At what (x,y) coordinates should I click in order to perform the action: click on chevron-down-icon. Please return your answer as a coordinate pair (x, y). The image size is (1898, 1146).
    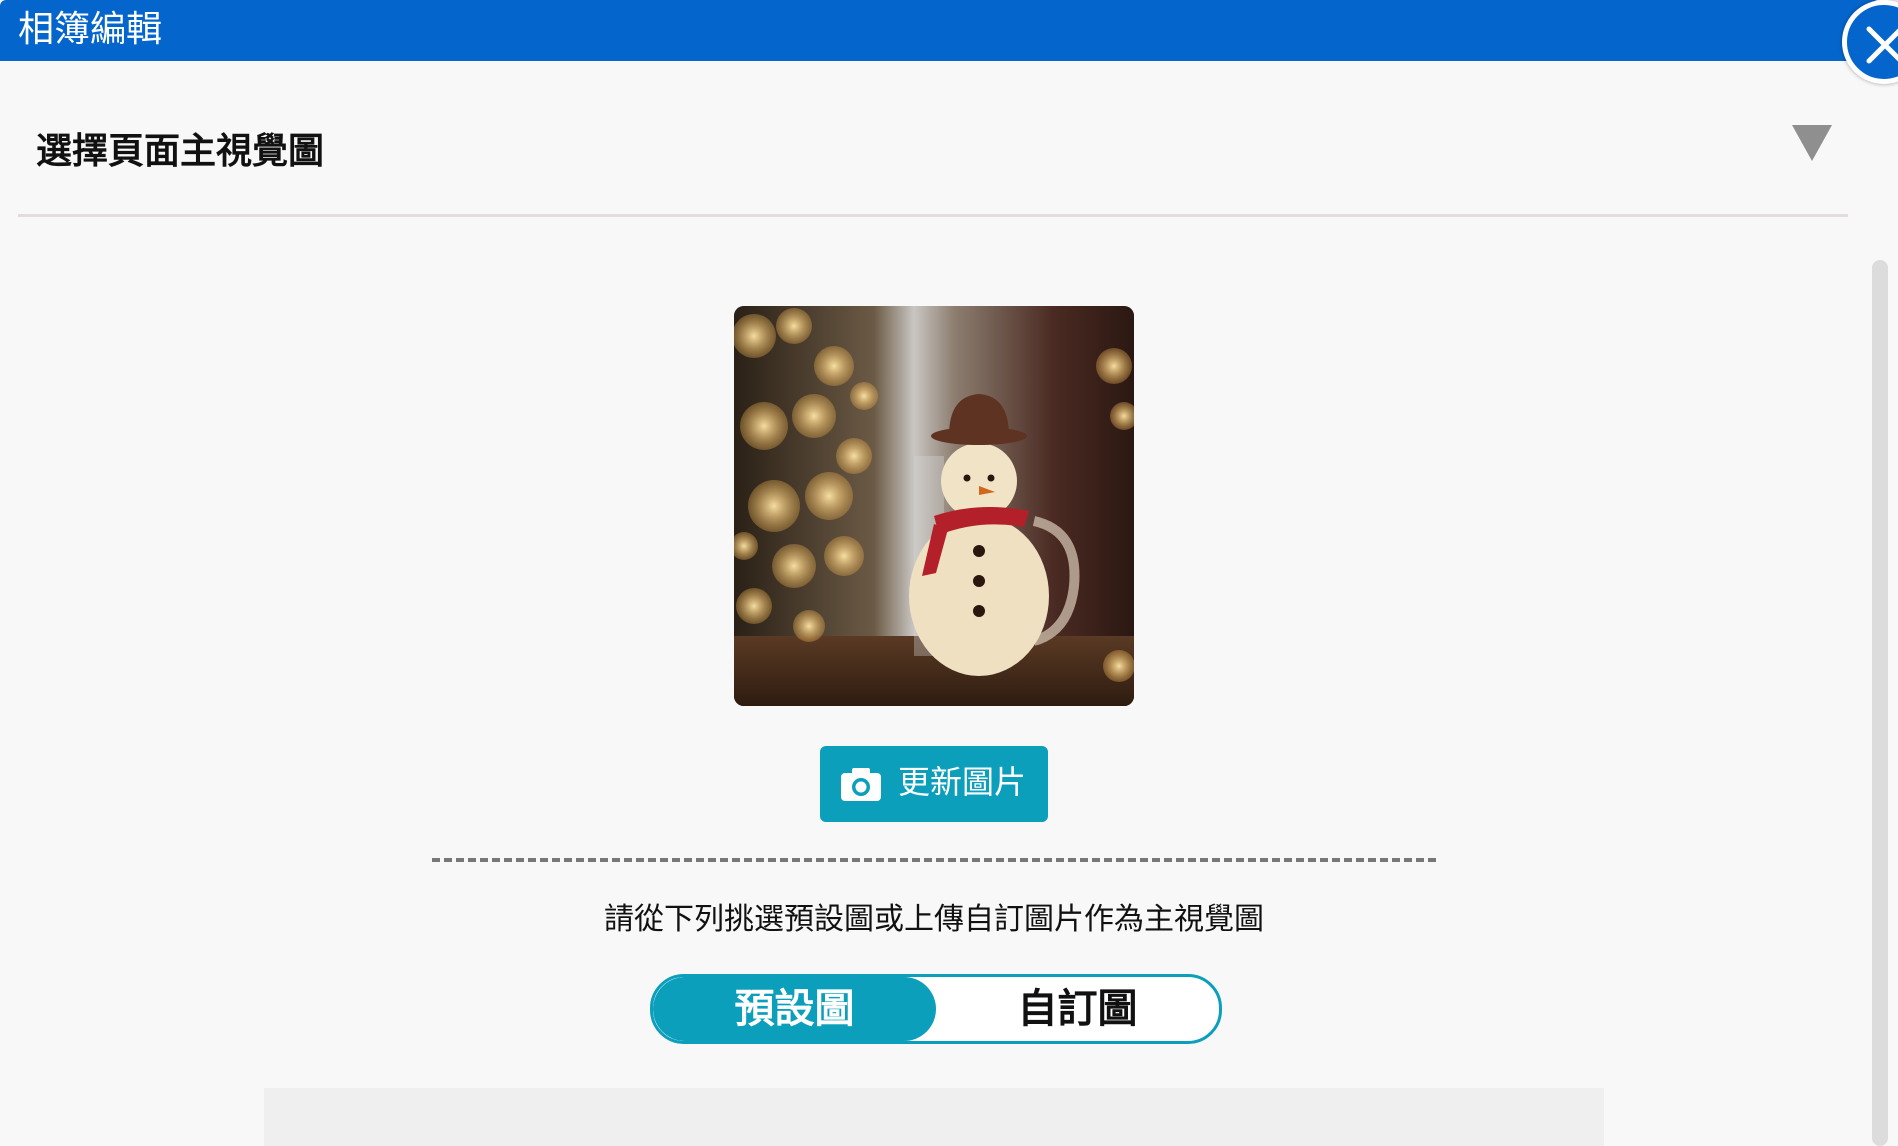
    Looking at the image, I should click on (1812, 143).